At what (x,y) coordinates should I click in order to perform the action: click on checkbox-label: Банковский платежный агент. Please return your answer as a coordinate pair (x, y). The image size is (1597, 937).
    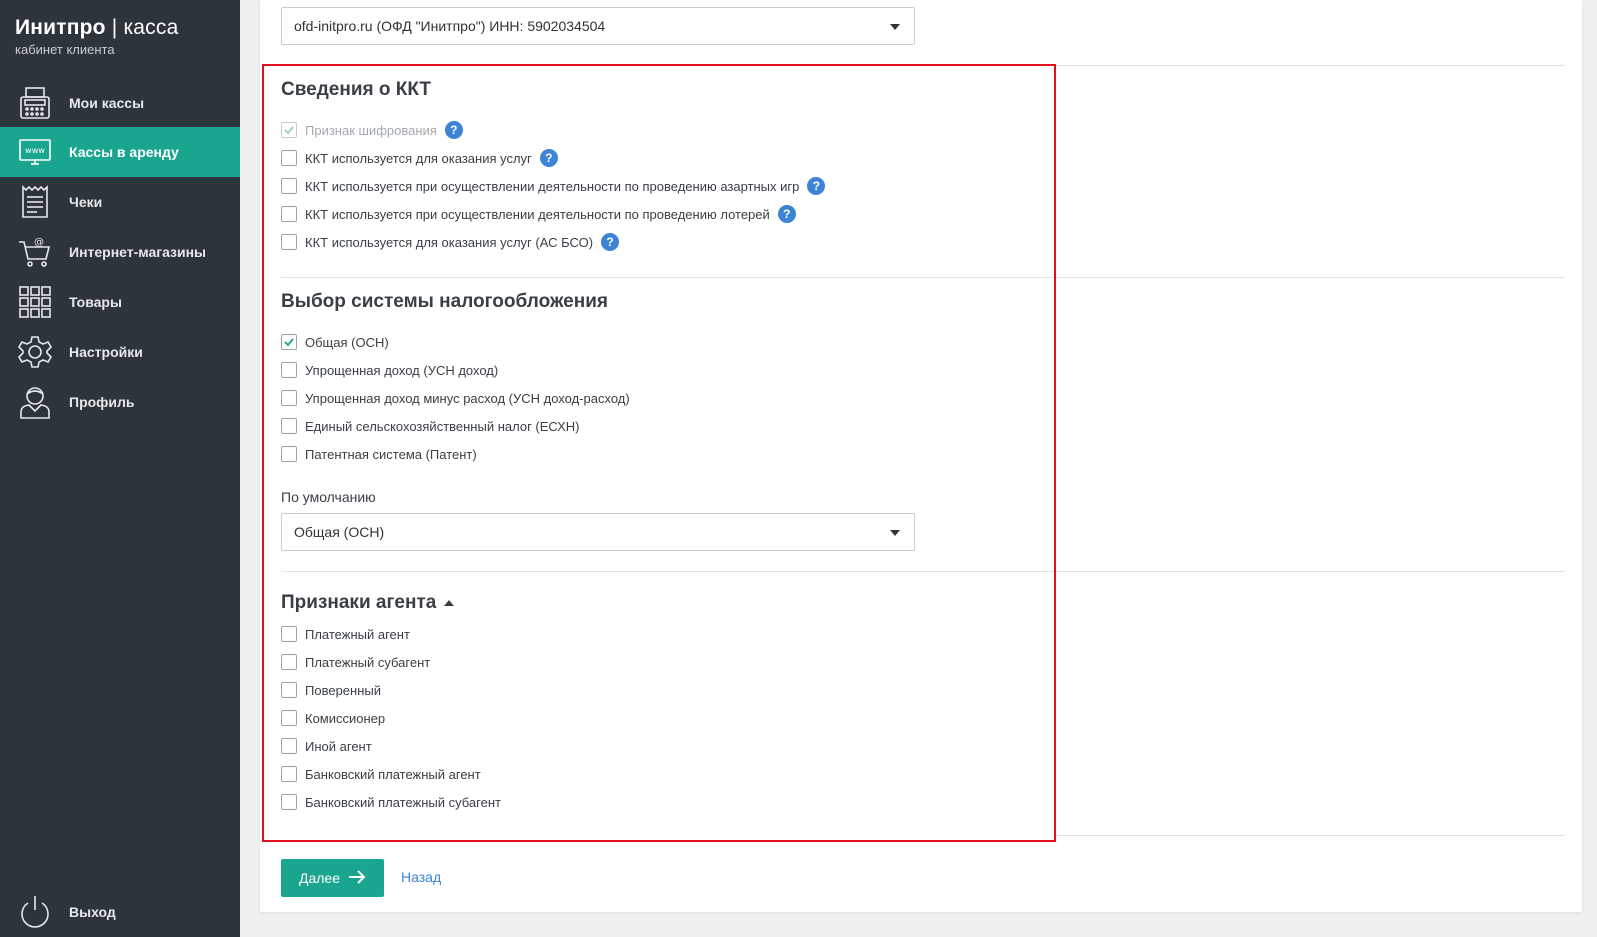
    Looking at the image, I should click on (393, 774).